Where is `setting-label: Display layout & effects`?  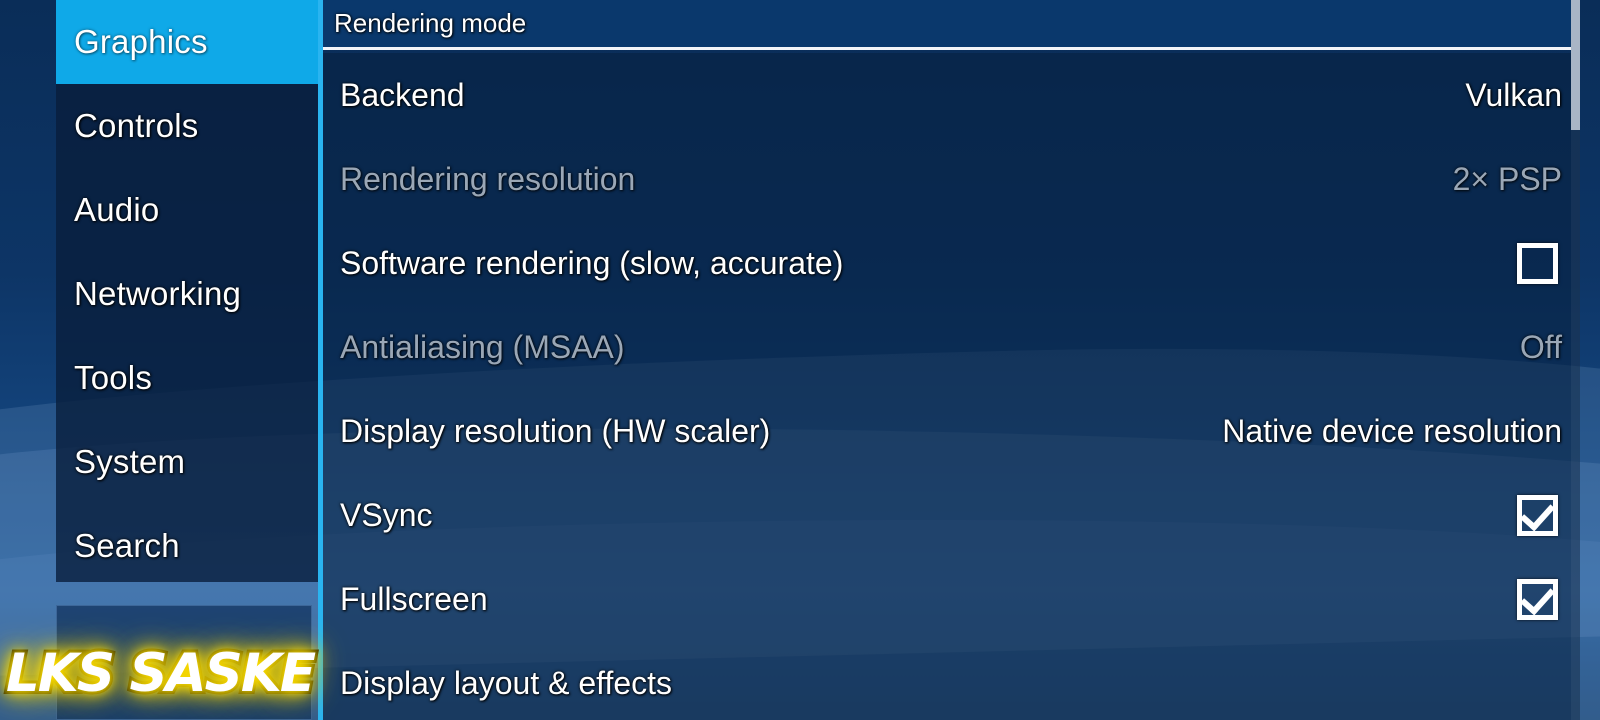
setting-label: Display layout & effects is located at coordinates (506, 682).